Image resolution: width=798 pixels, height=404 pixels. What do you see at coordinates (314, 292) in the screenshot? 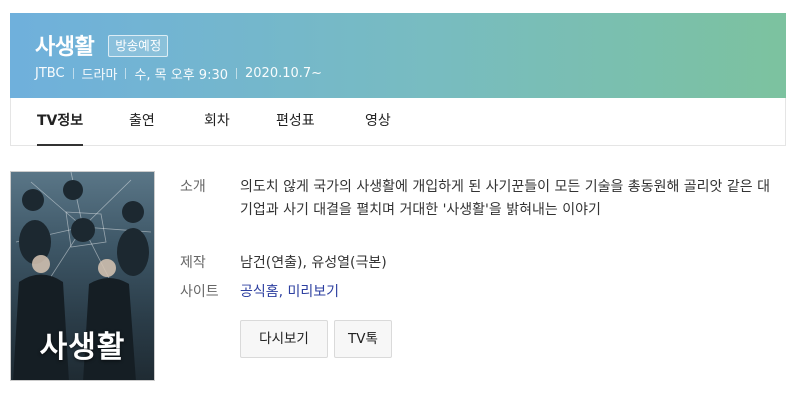
I see `preview-link: 미리보기` at bounding box center [314, 292].